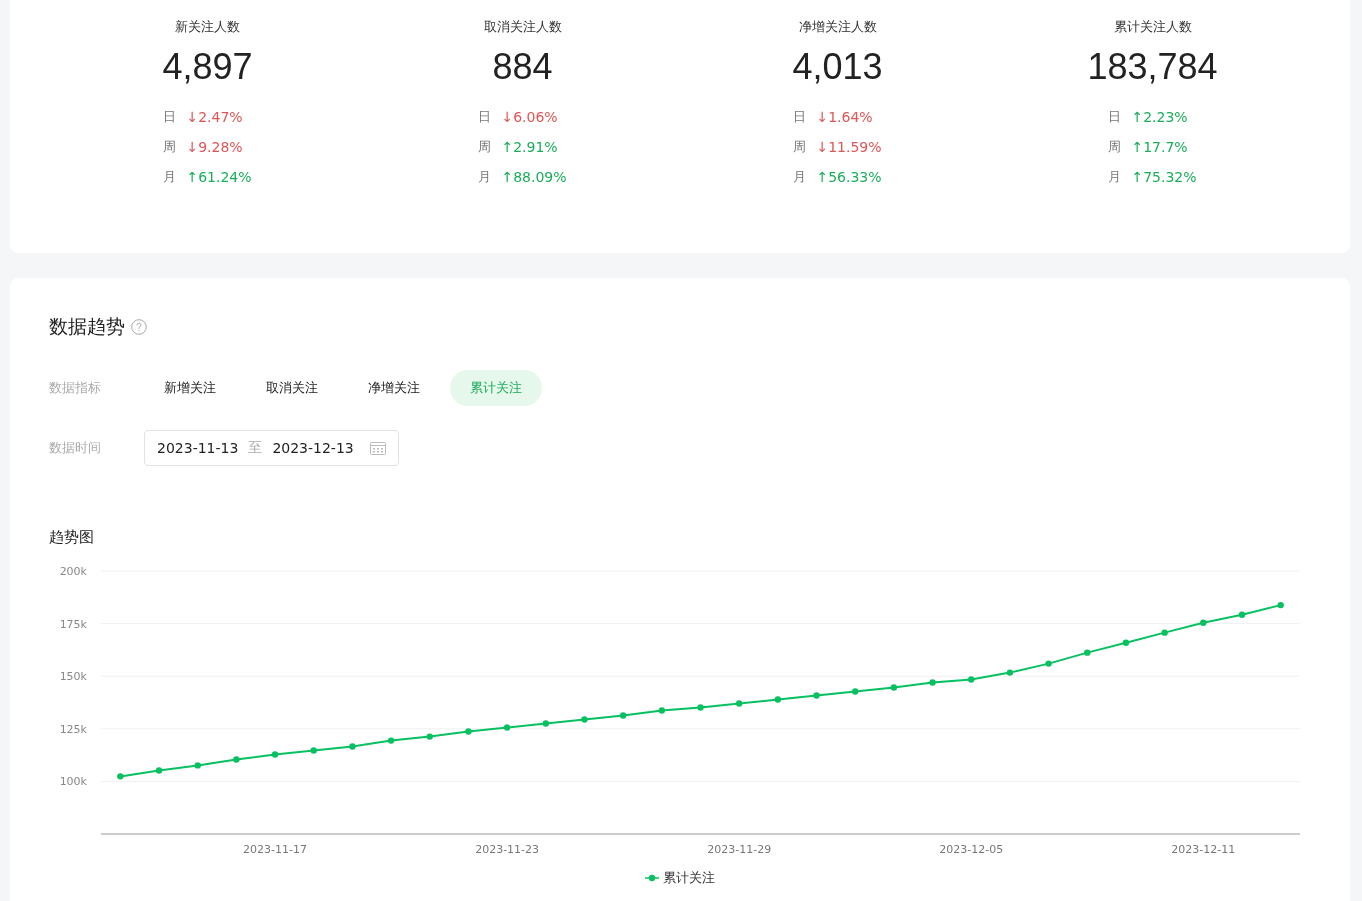 Image resolution: width=1362 pixels, height=901 pixels. Describe the element at coordinates (73, 782) in the screenshot. I see `y-axis-label: 100k` at that location.